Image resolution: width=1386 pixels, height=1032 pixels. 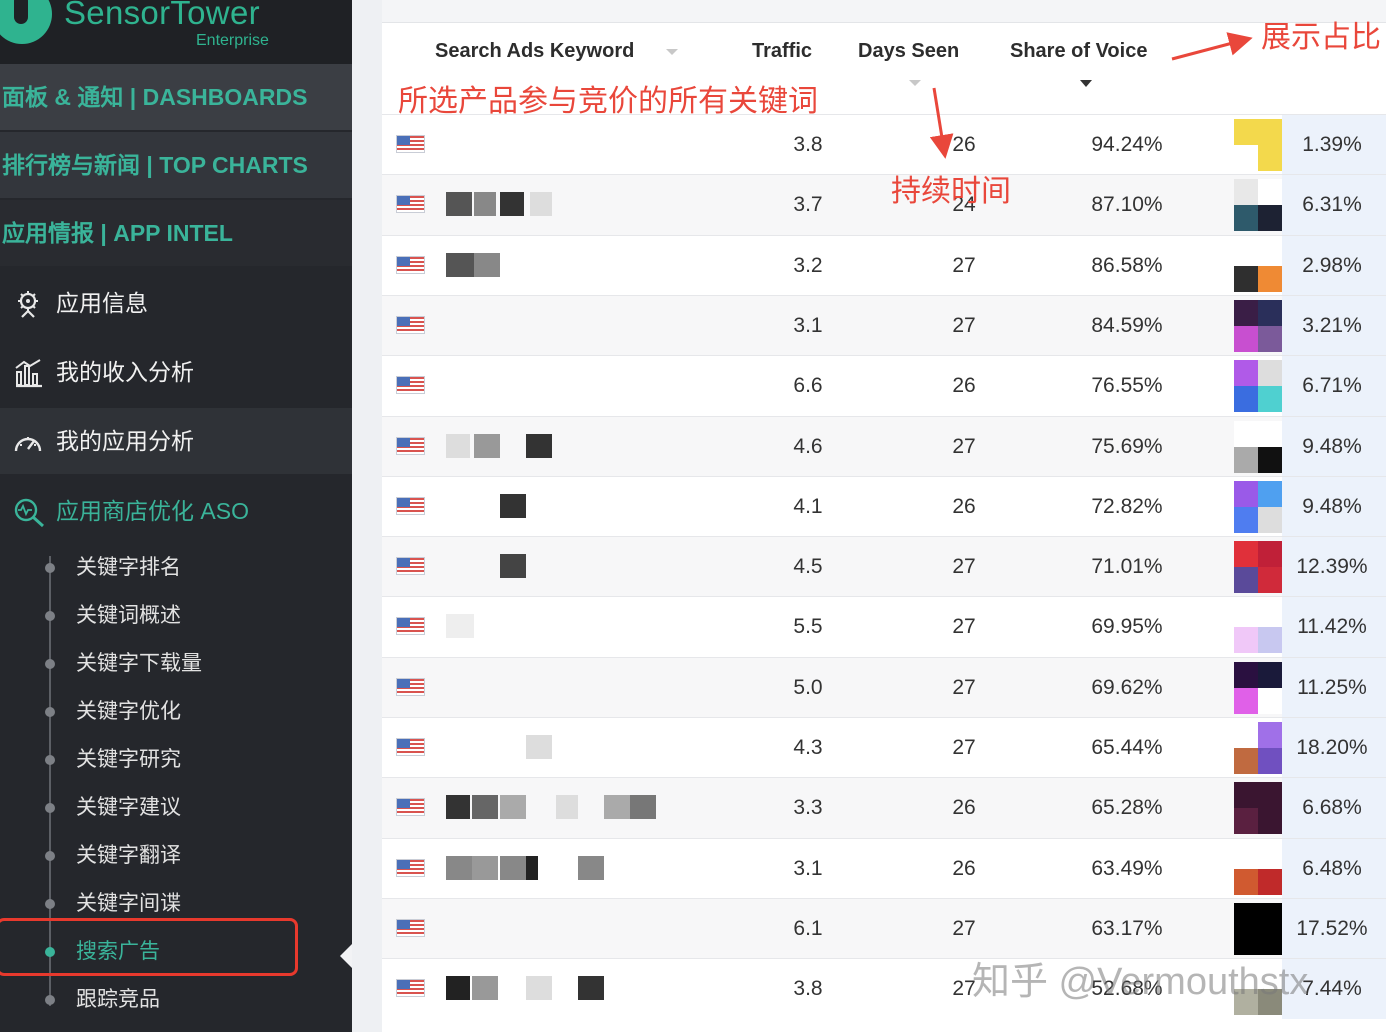 I want to click on table-row: 3.1 27 84.59% 3.21%, so click(x=884, y=325).